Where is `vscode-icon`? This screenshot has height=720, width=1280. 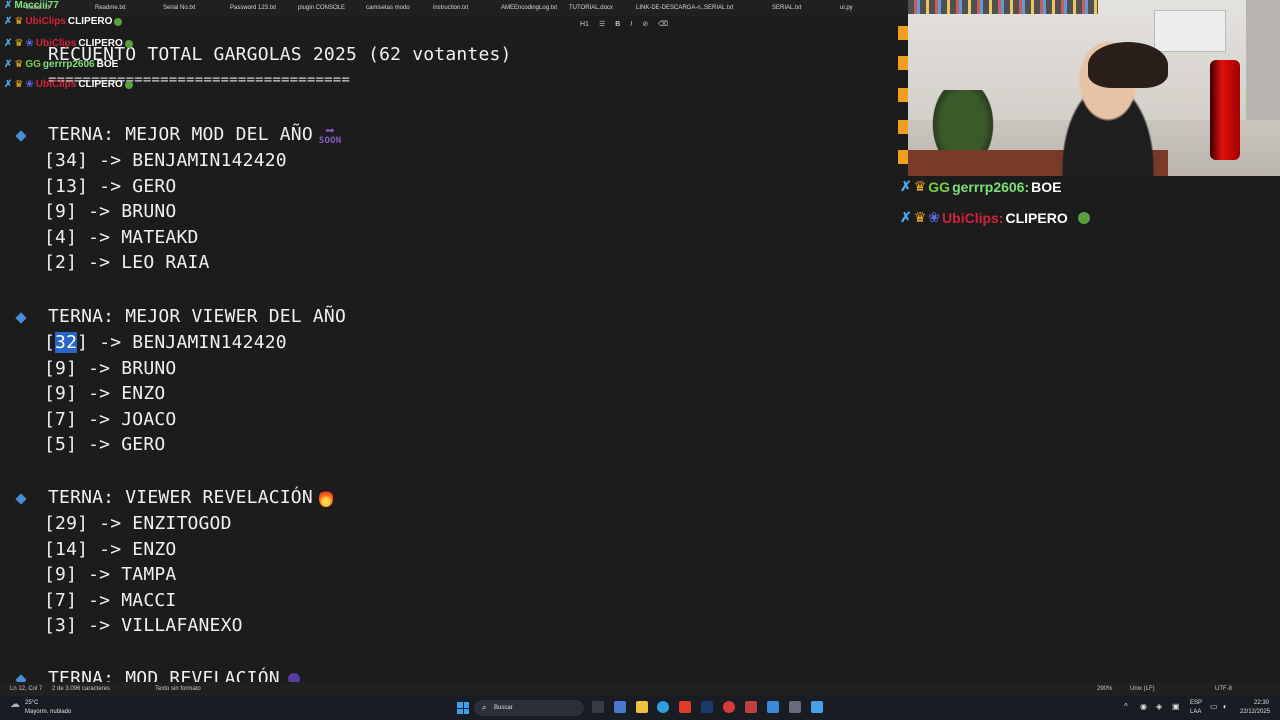
vscode-icon is located at coordinates (773, 707).